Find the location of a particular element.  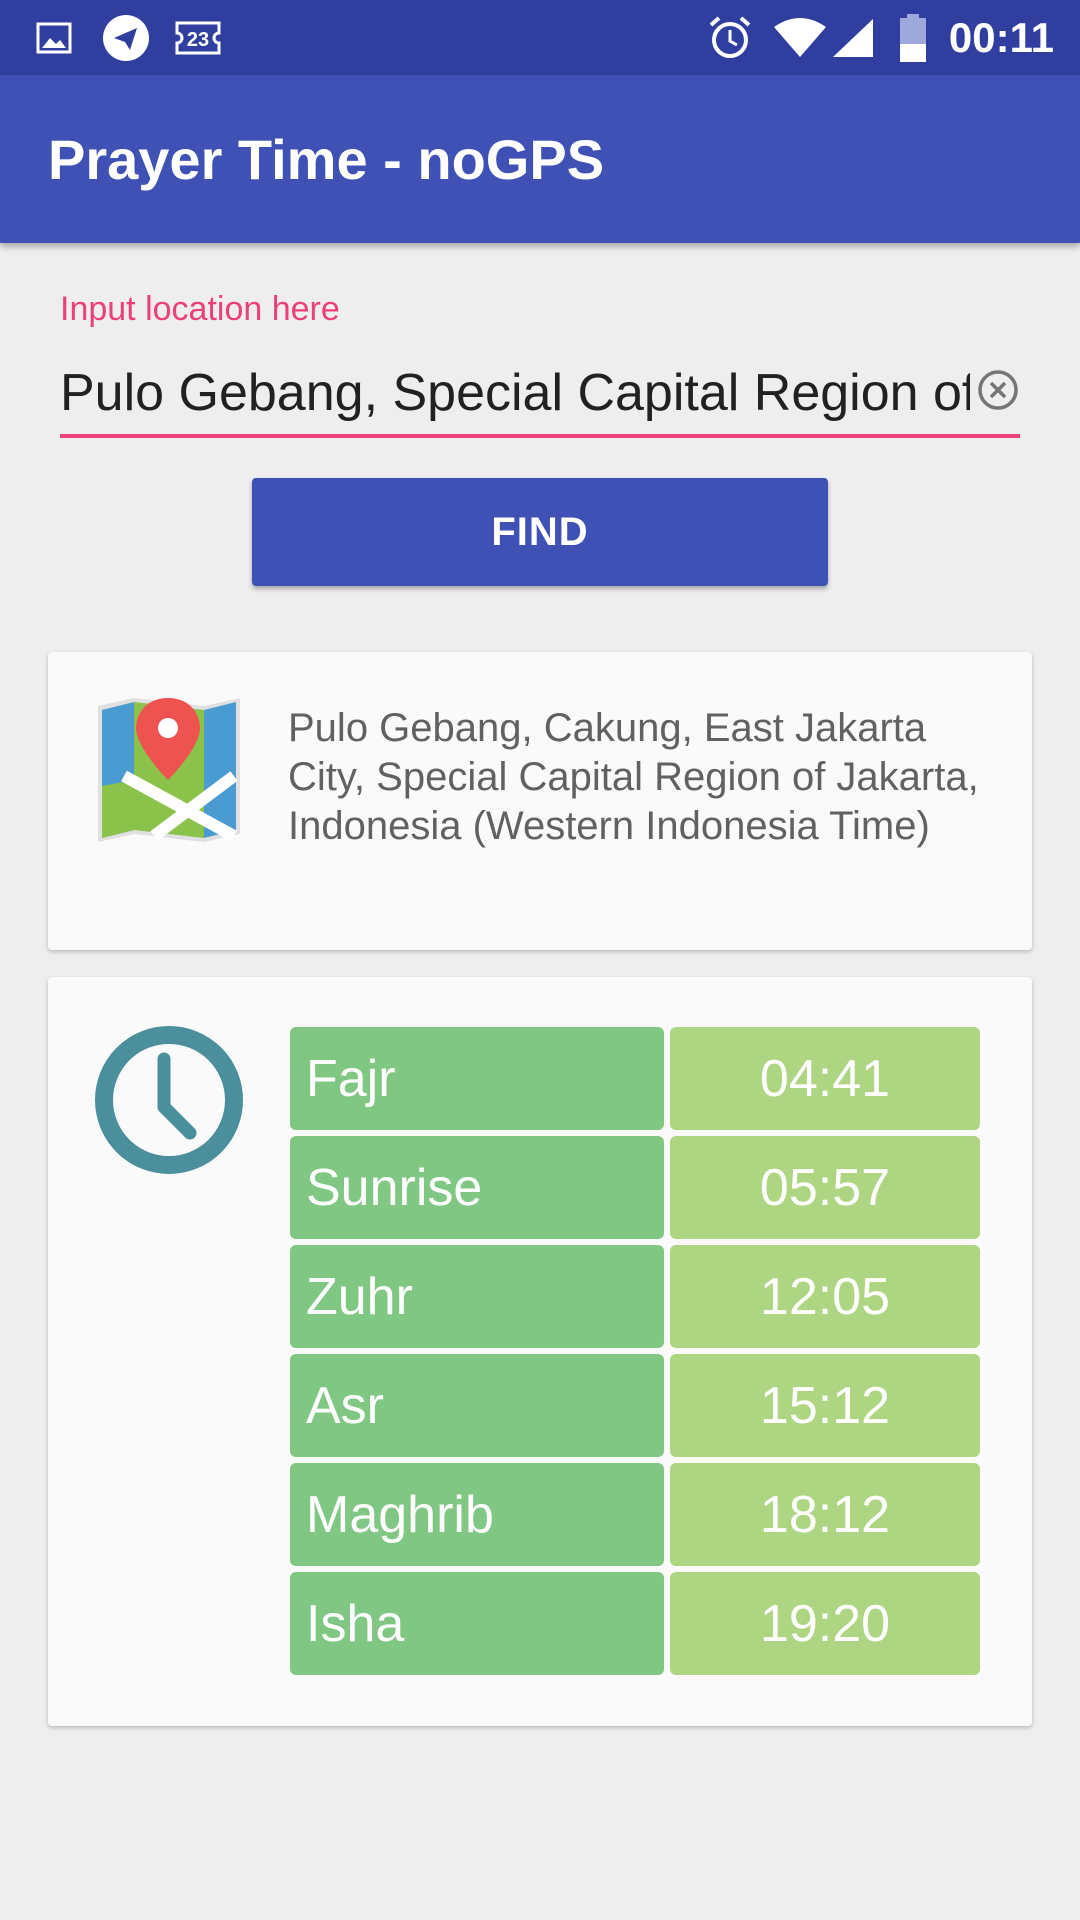

app-title: Prayer Time - noGPS is located at coordinates (326, 159).